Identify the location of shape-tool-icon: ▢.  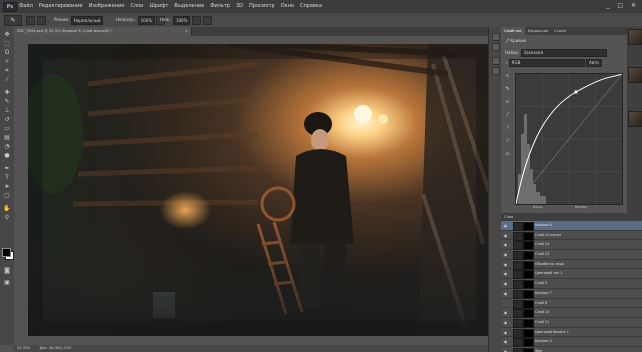
(7, 195).